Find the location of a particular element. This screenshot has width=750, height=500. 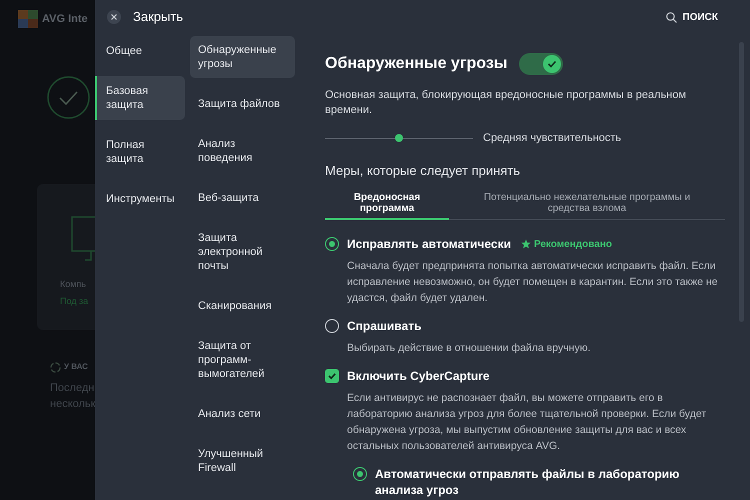

section-description: Основная защита, блокирующая вредоносные программы в реальном времени. is located at coordinates (506, 103).